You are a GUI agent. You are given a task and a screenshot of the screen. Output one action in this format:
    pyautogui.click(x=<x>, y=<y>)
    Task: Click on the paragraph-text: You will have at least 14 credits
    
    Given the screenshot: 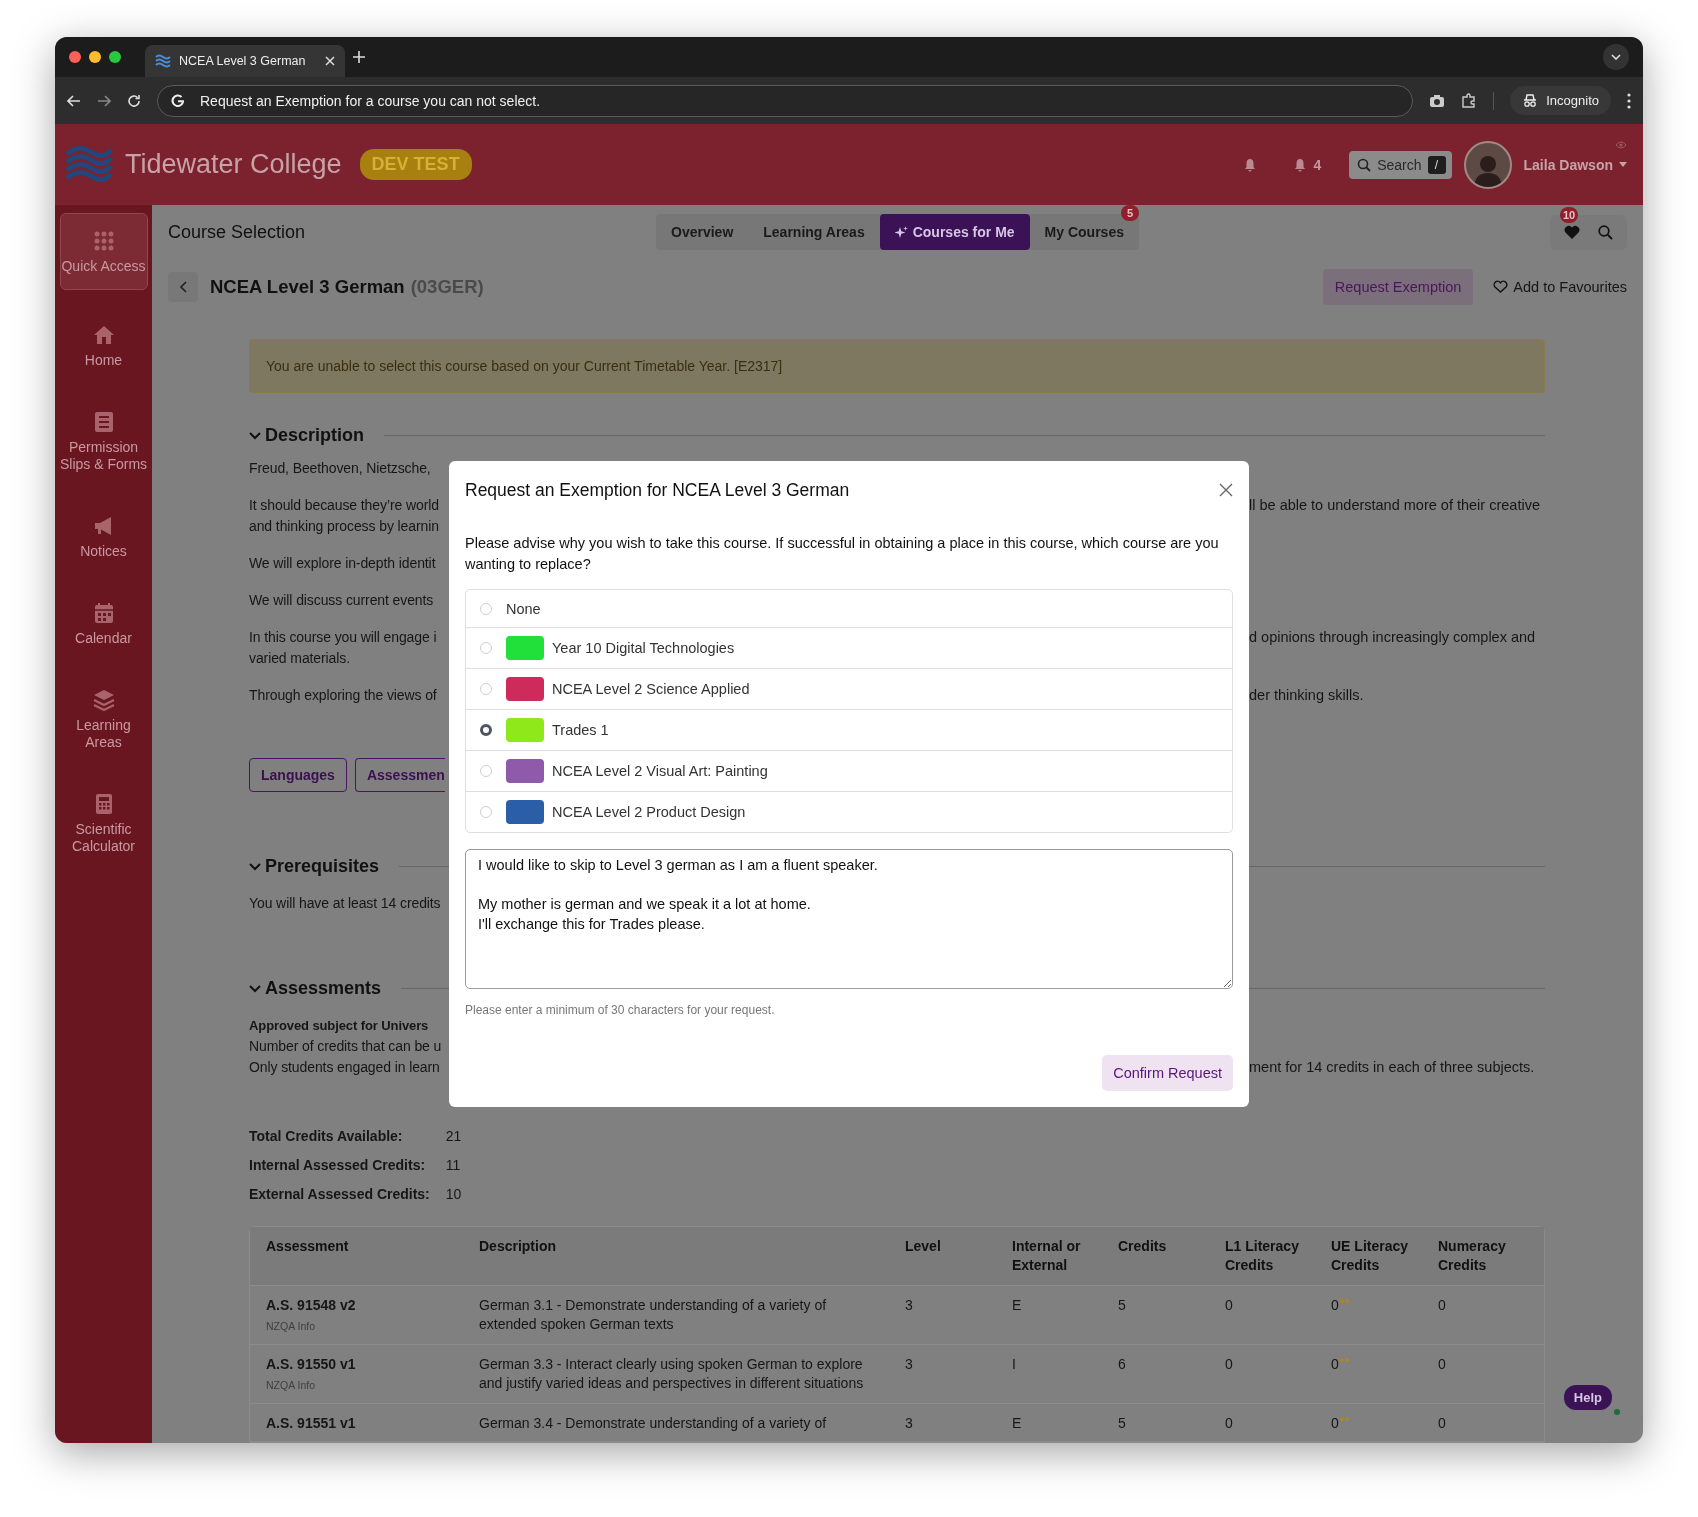 What is the action you would take?
    pyautogui.click(x=345, y=903)
    